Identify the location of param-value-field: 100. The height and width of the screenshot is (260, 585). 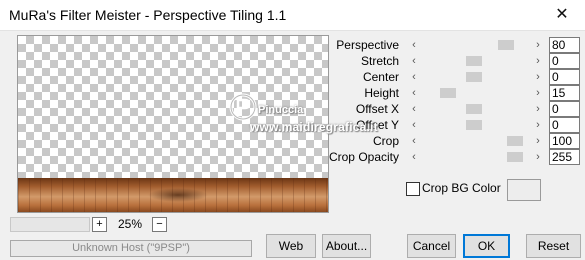
(564, 141).